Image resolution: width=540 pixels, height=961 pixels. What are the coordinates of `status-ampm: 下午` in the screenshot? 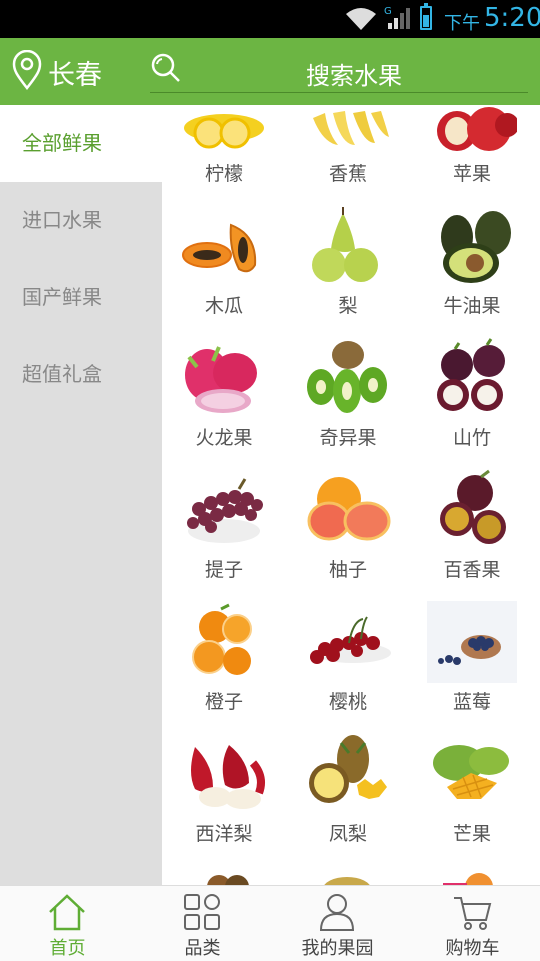 It's located at (462, 23).